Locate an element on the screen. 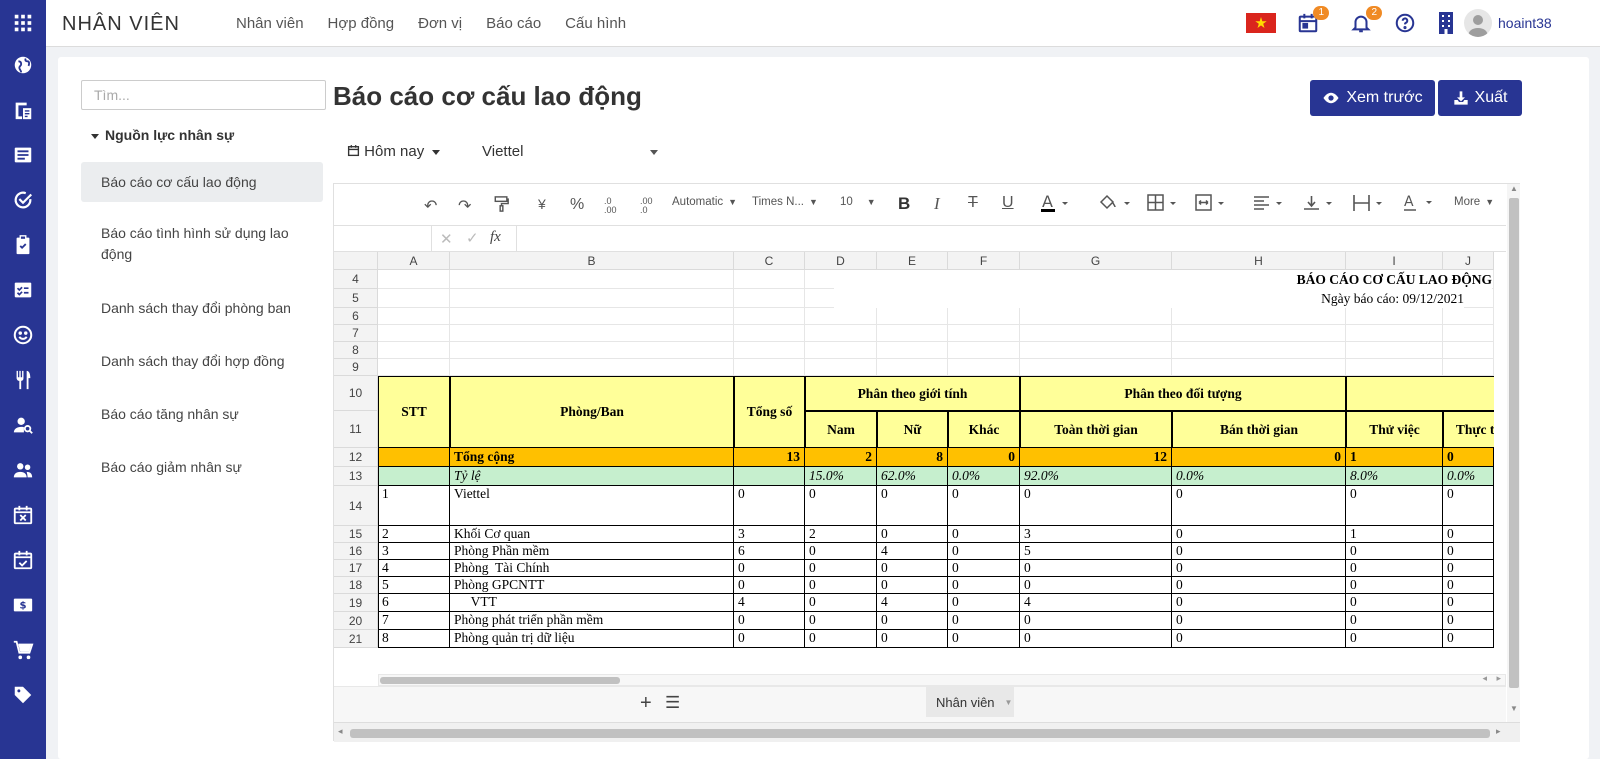  table-row-stt: 2 is located at coordinates (414, 534).